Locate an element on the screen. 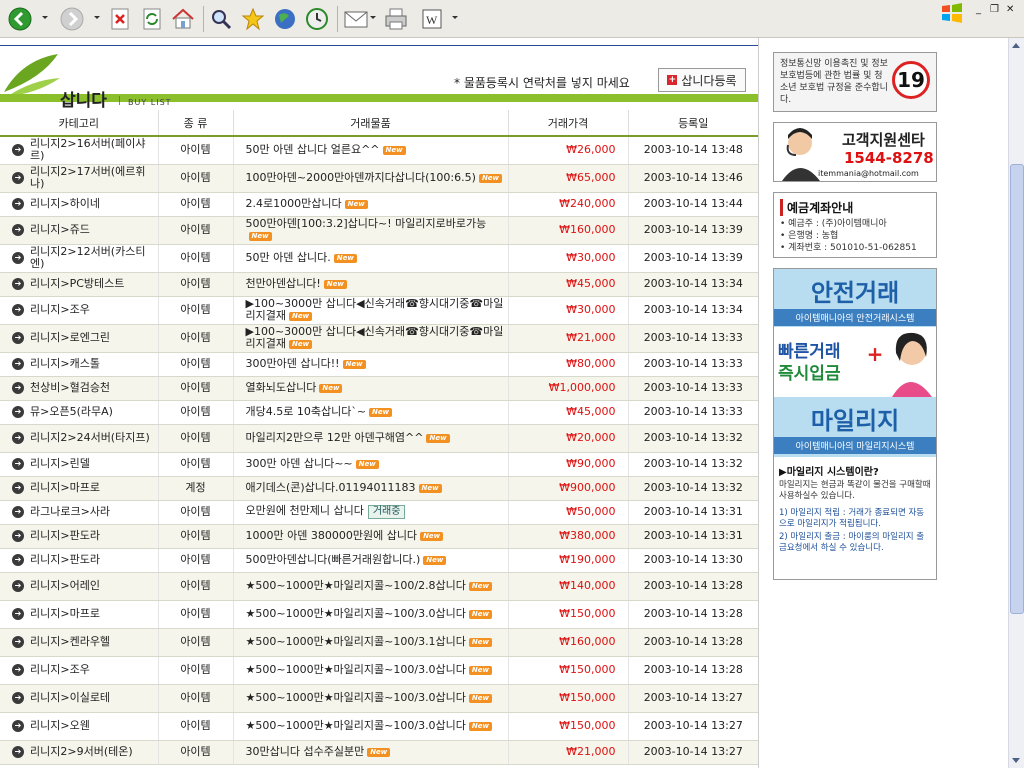 The width and height of the screenshot is (1024, 768). category-cell: ➔ 리니지2>24서버(타지프) is located at coordinates (79, 438).